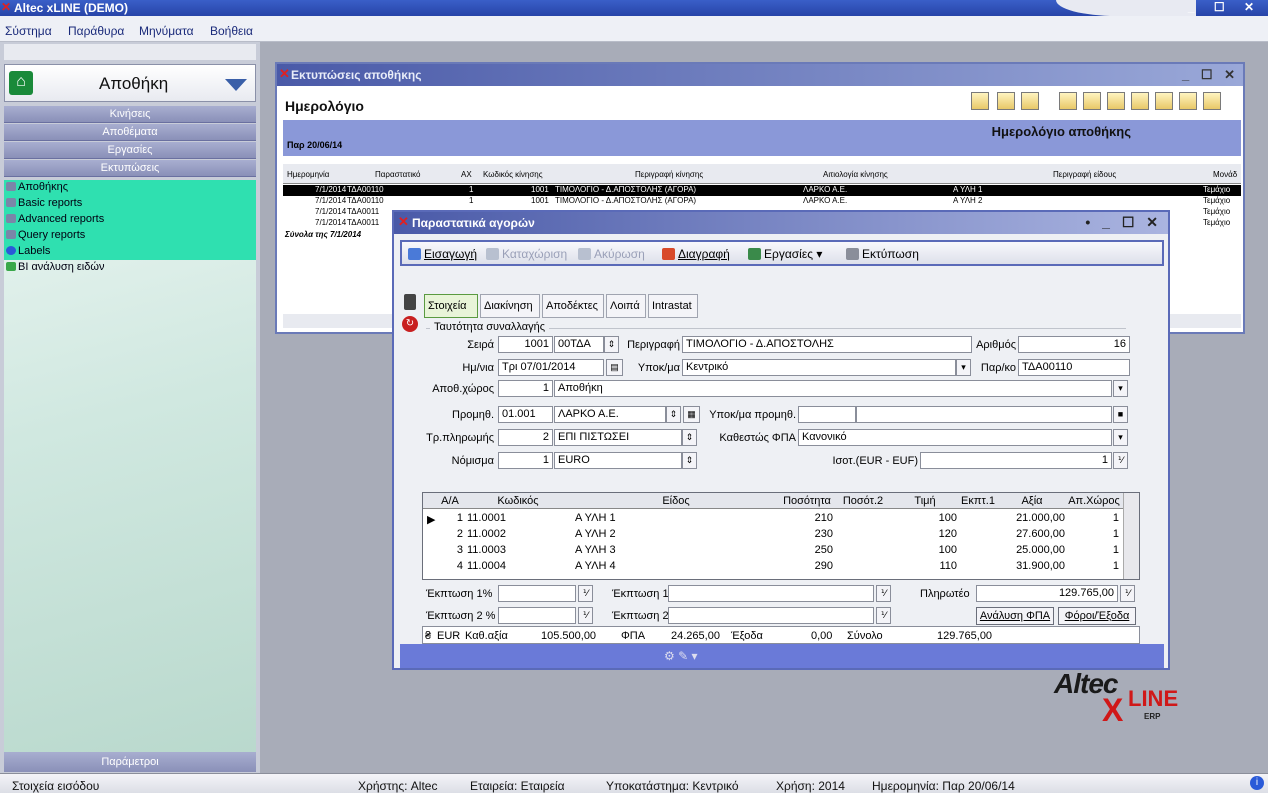 This screenshot has height=793, width=1268. I want to click on menu-messages: Μηνύματα, so click(166, 31).